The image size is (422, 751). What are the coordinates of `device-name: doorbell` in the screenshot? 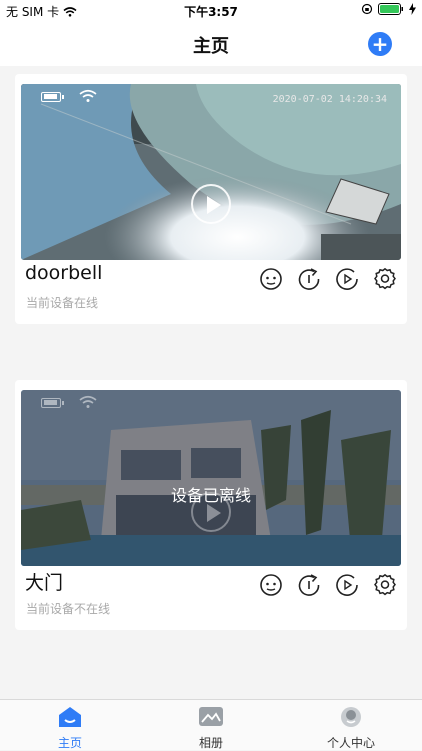 It's located at (64, 273).